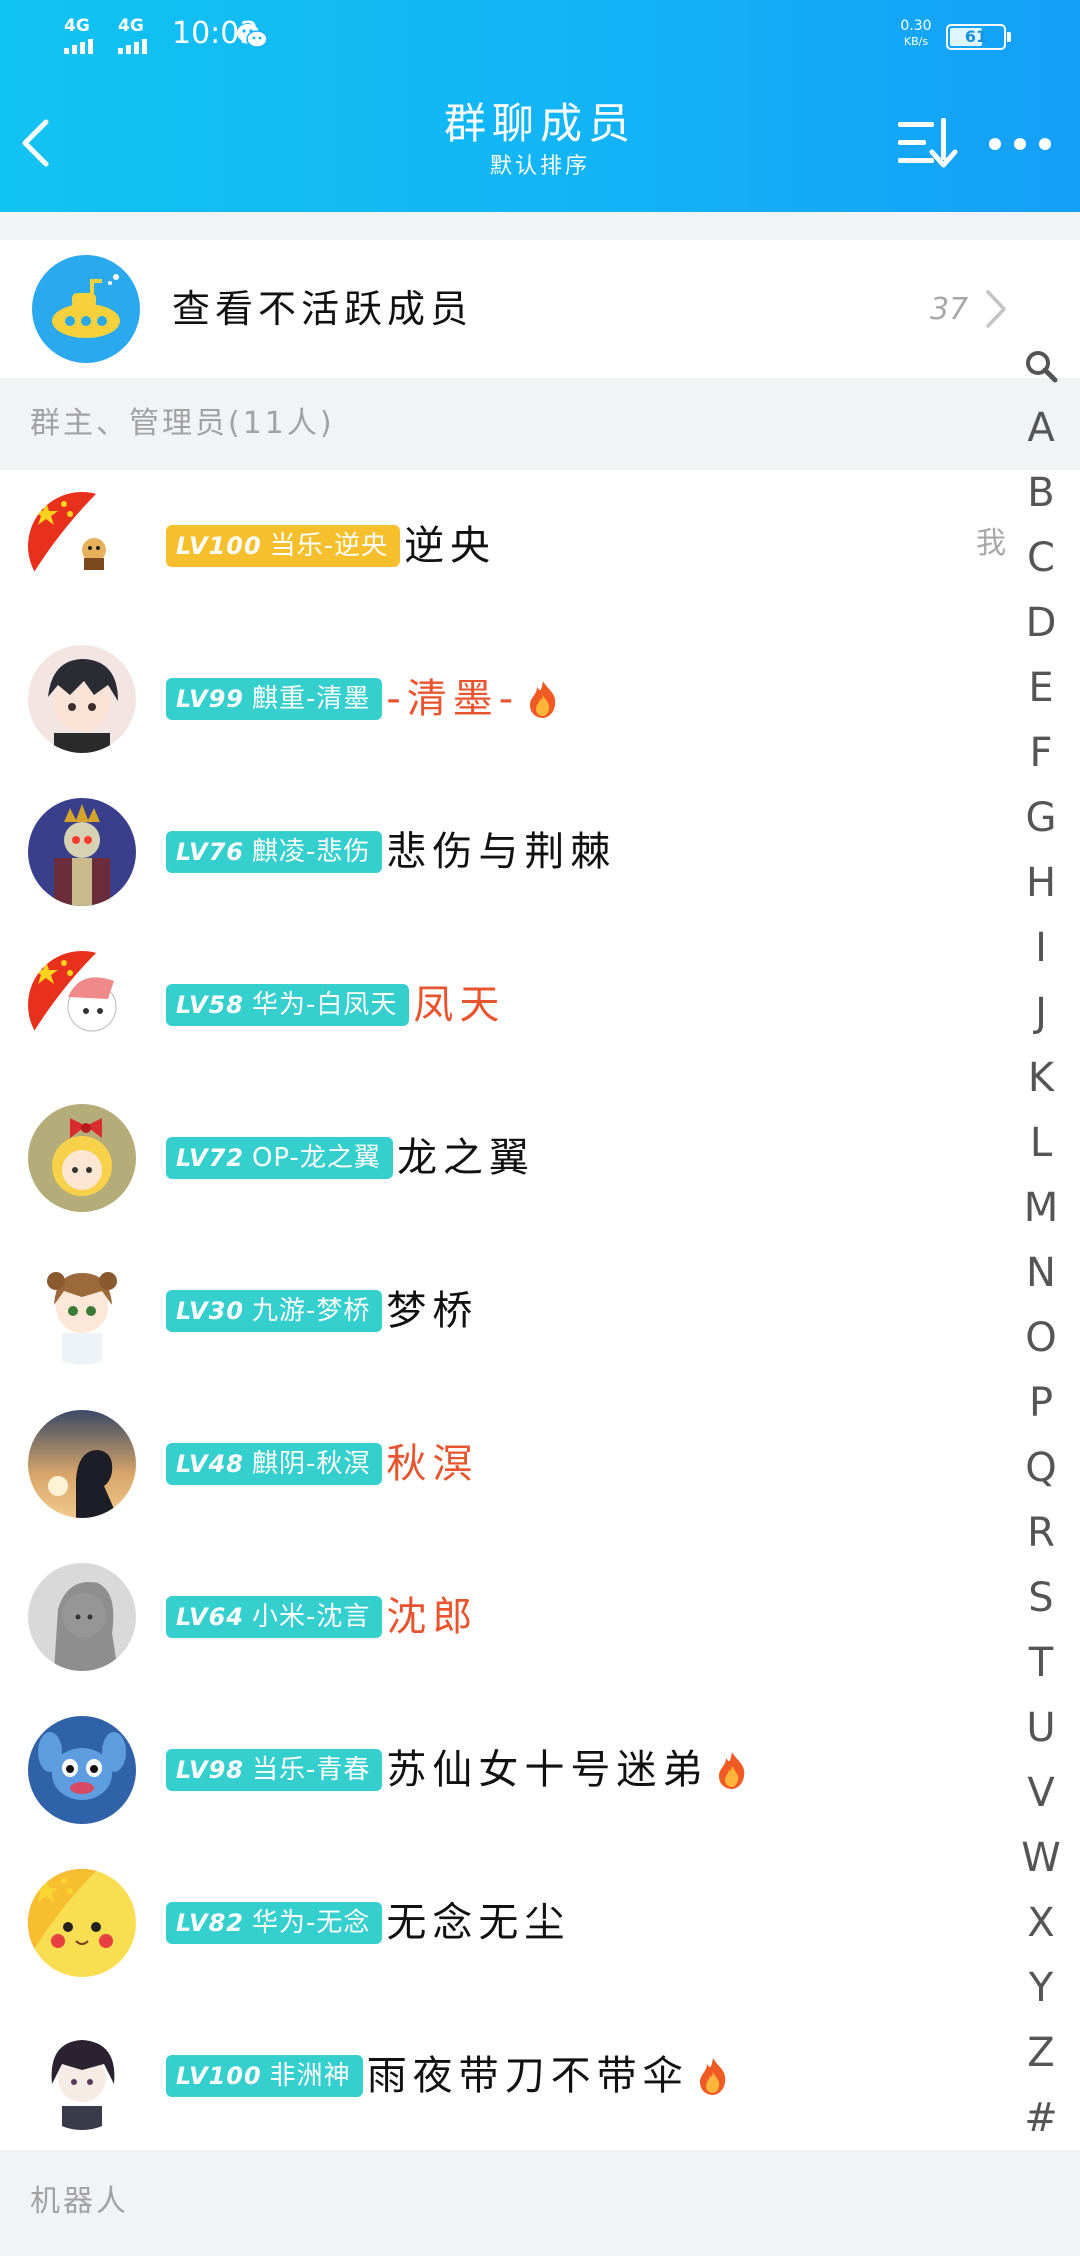  Describe the element at coordinates (82, 699) in the screenshot. I see `boy-avatar` at that location.